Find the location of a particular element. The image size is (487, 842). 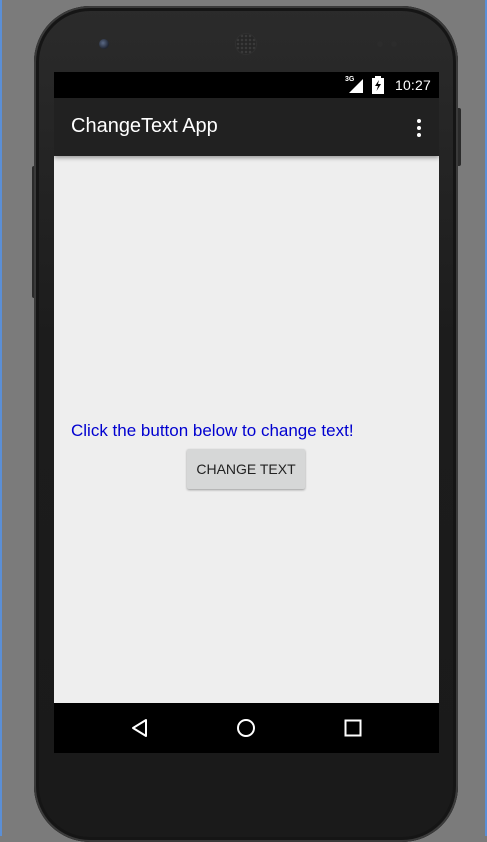

app-bar: ChangeText App is located at coordinates (246, 127).